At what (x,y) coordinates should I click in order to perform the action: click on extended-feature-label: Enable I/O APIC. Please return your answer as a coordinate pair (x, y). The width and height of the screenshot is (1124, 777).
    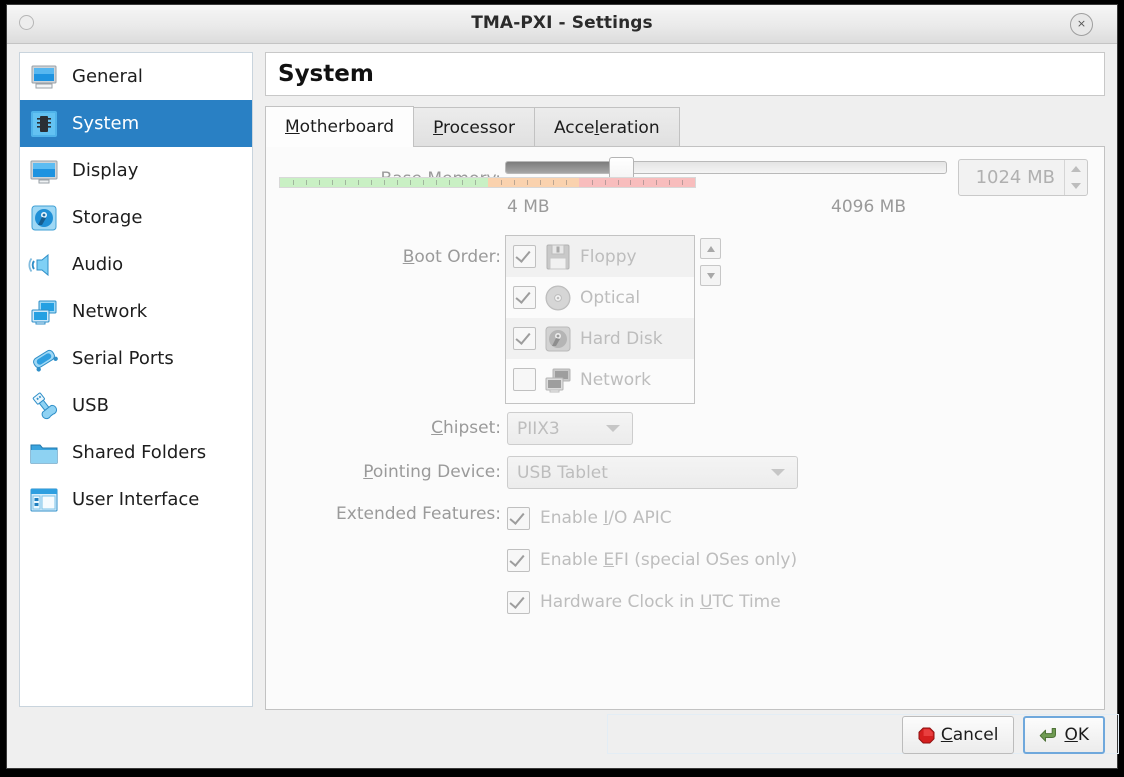
    Looking at the image, I should click on (606, 518).